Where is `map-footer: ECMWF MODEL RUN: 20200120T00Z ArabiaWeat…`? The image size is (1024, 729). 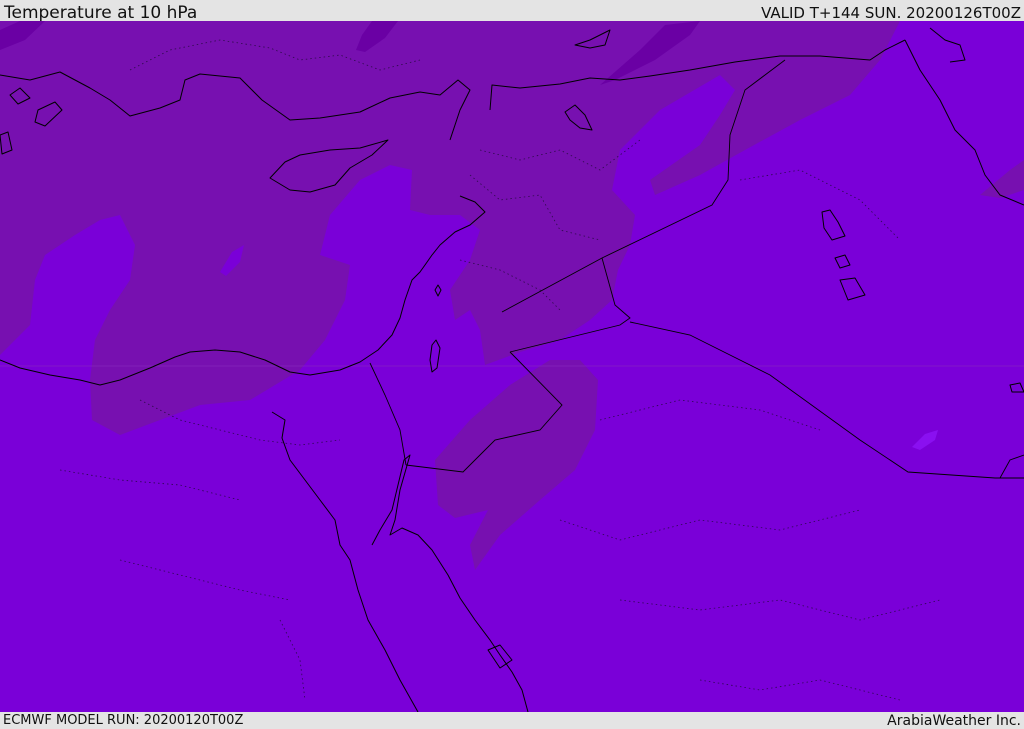 map-footer: ECMWF MODEL RUN: 20200120T00Z ArabiaWeat… is located at coordinates (512, 720).